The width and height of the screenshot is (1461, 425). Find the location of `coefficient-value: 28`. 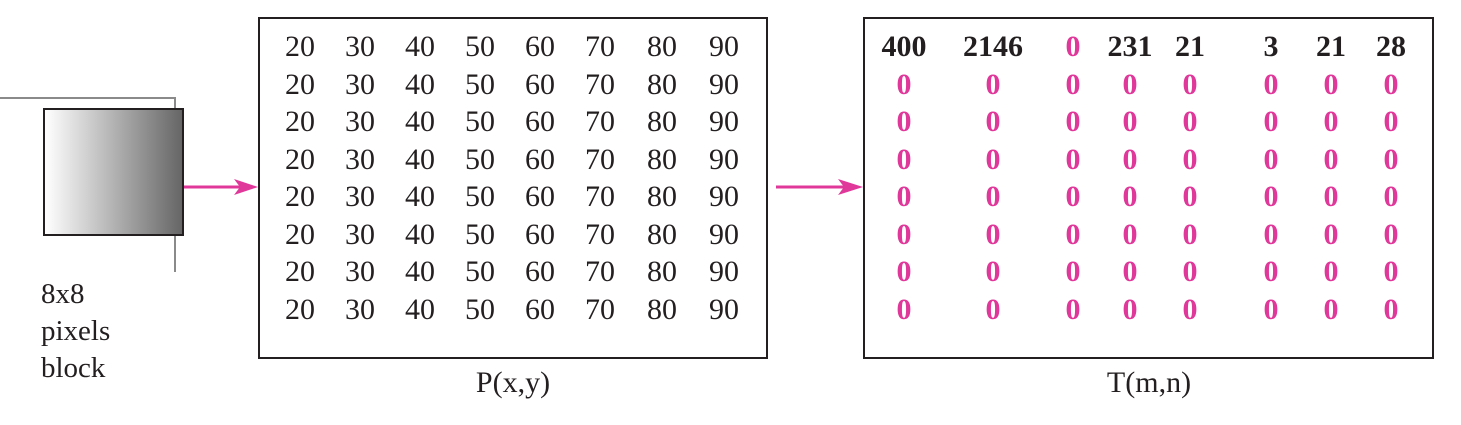

coefficient-value: 28 is located at coordinates (1391, 46).